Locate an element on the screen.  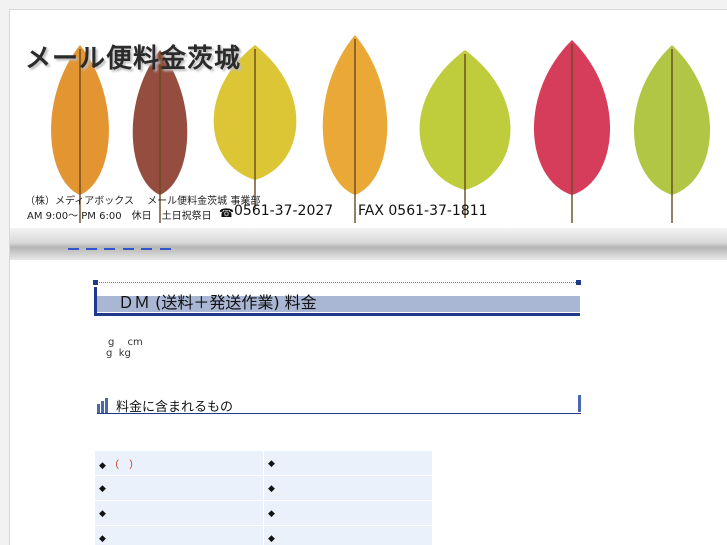
heading-dot-right is located at coordinates (578, 282).